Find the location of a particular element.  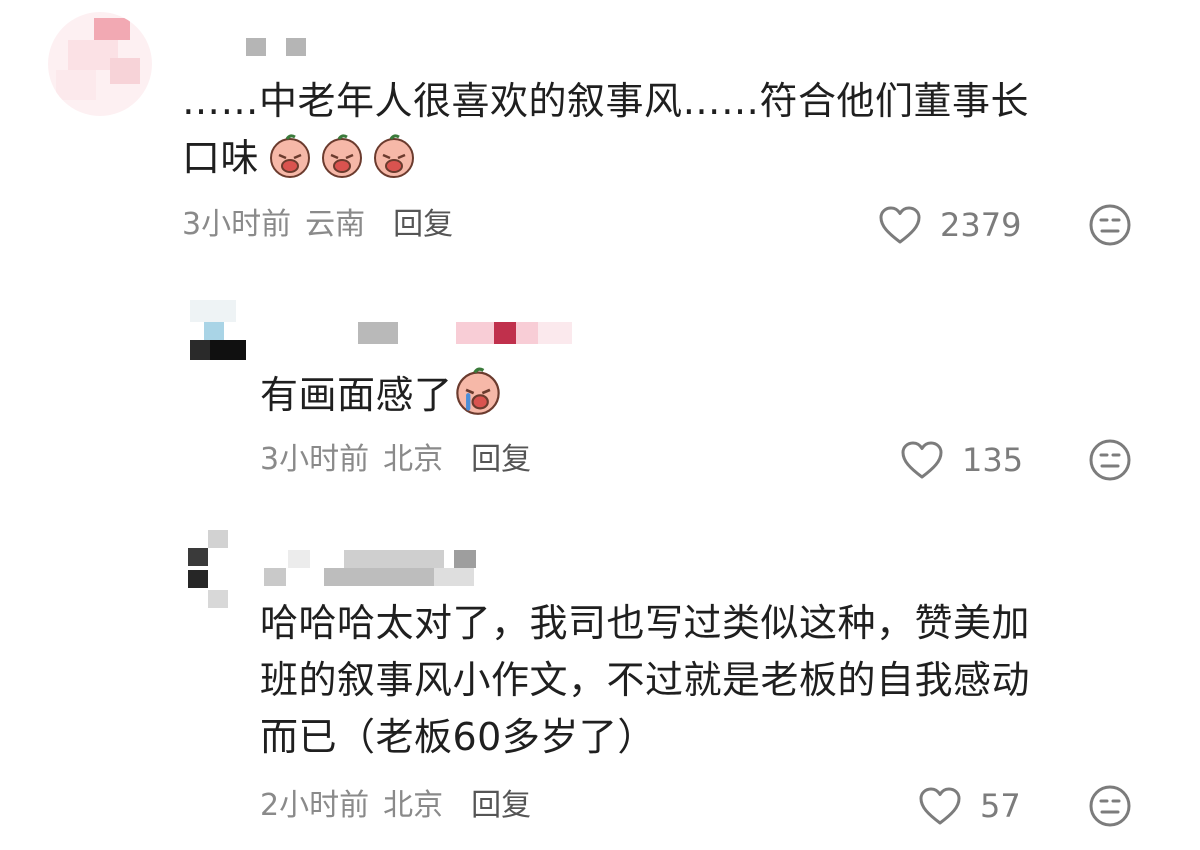

comment-text: ……中老年人很喜欢的叙事风……符合他们董事长 口味 is located at coordinates (677, 130).